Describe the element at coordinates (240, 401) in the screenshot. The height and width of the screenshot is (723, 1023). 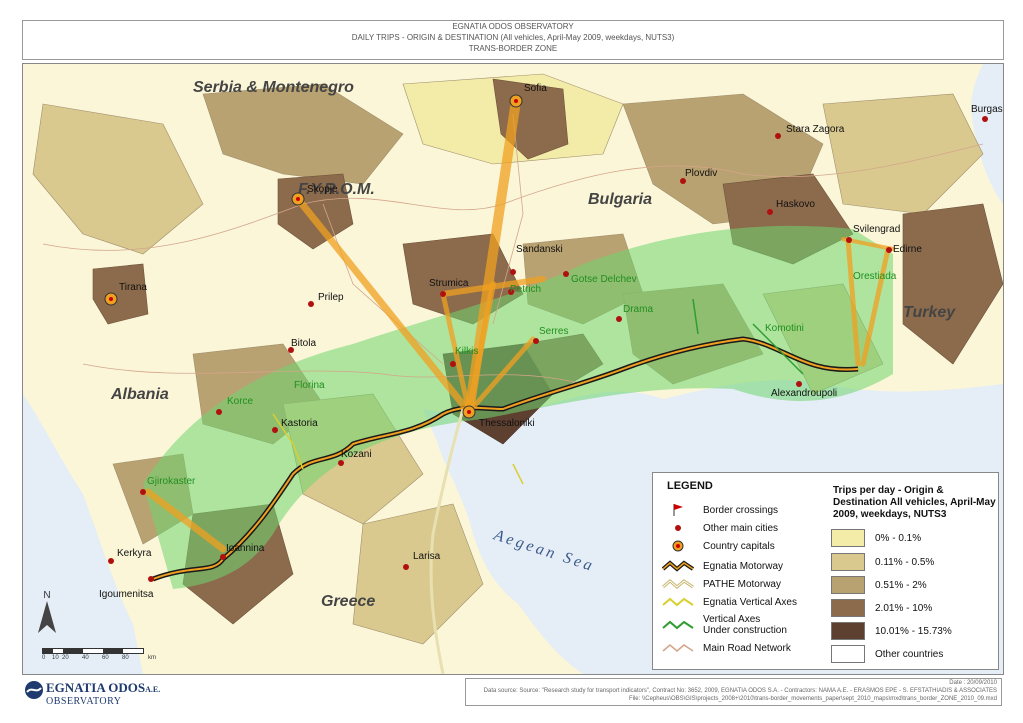
I see `svg-text: Korce` at that location.